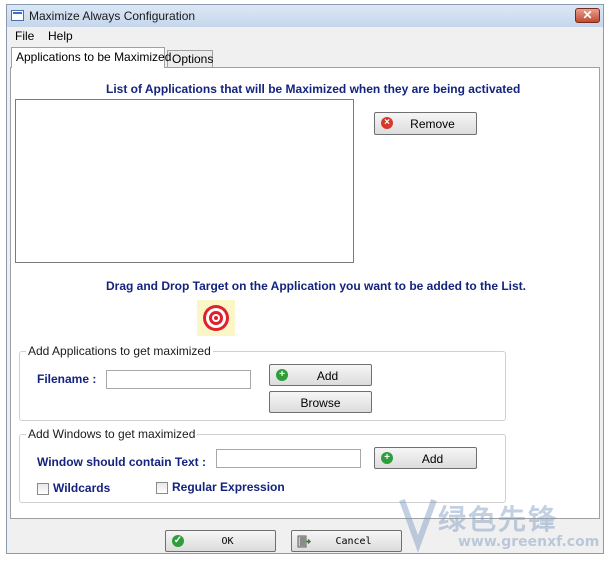 This screenshot has width=609, height=561. What do you see at coordinates (327, 376) in the screenshot?
I see `add-application-button-label: Add` at bounding box center [327, 376].